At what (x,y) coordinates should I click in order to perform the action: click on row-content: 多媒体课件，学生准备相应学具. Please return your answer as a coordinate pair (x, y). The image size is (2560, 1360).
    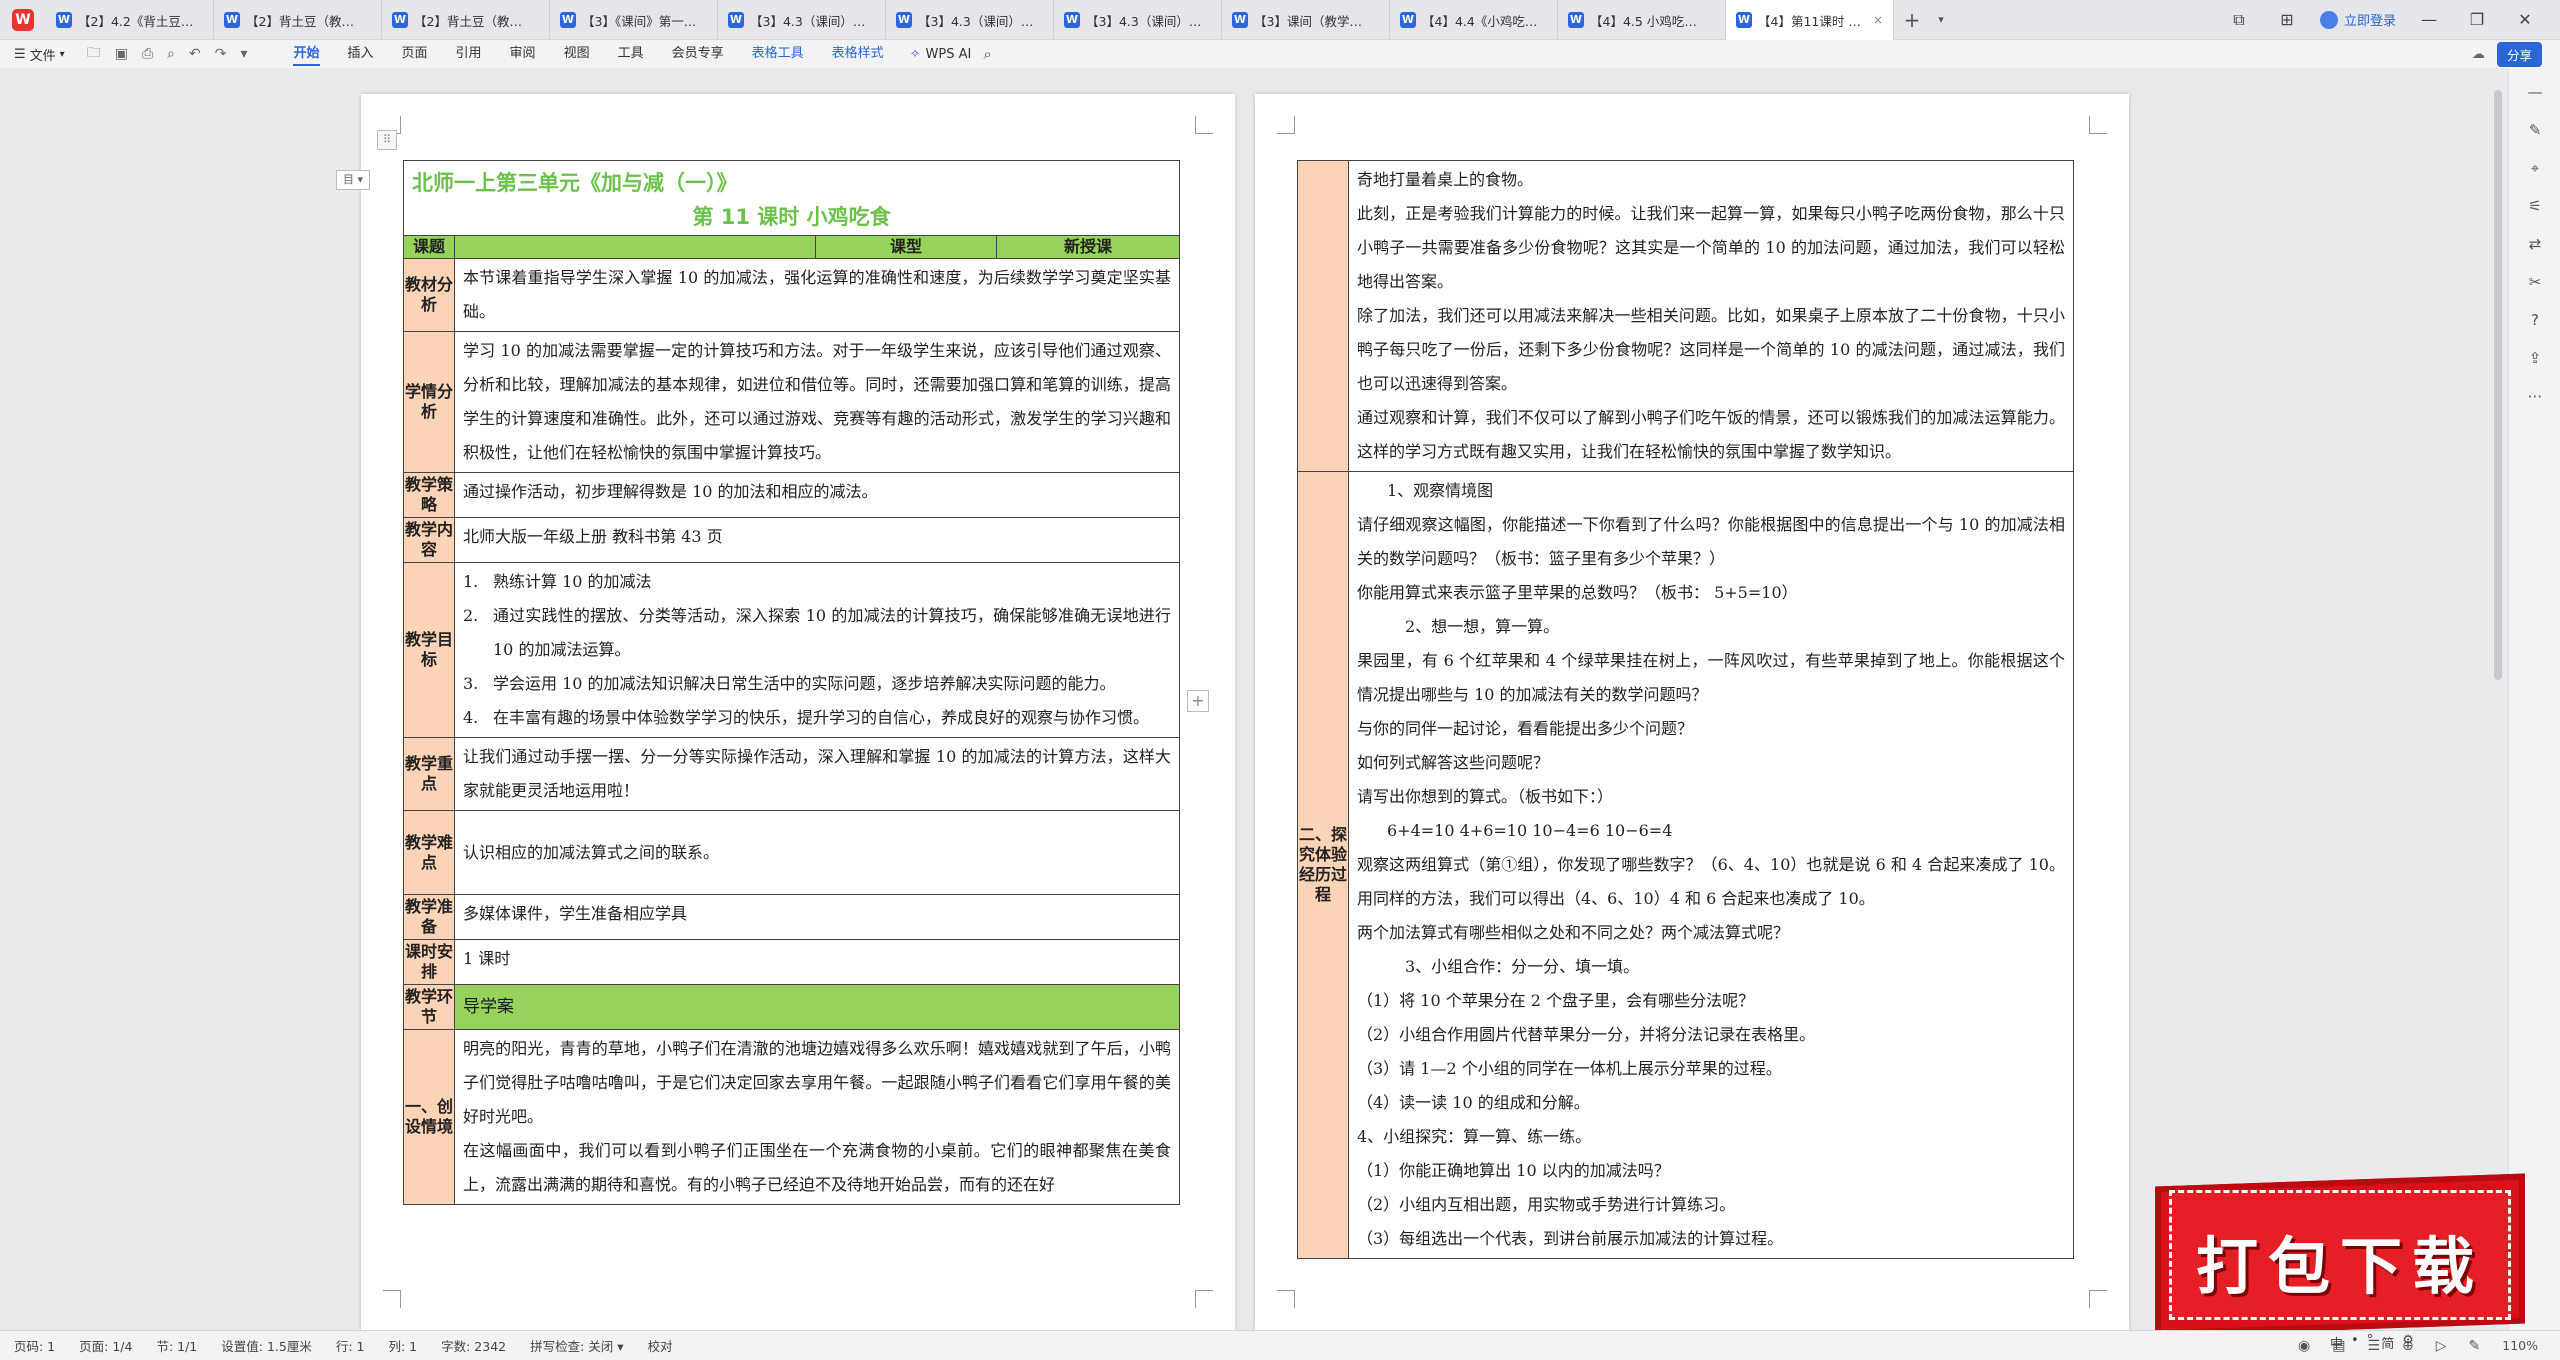
    Looking at the image, I should click on (817, 917).